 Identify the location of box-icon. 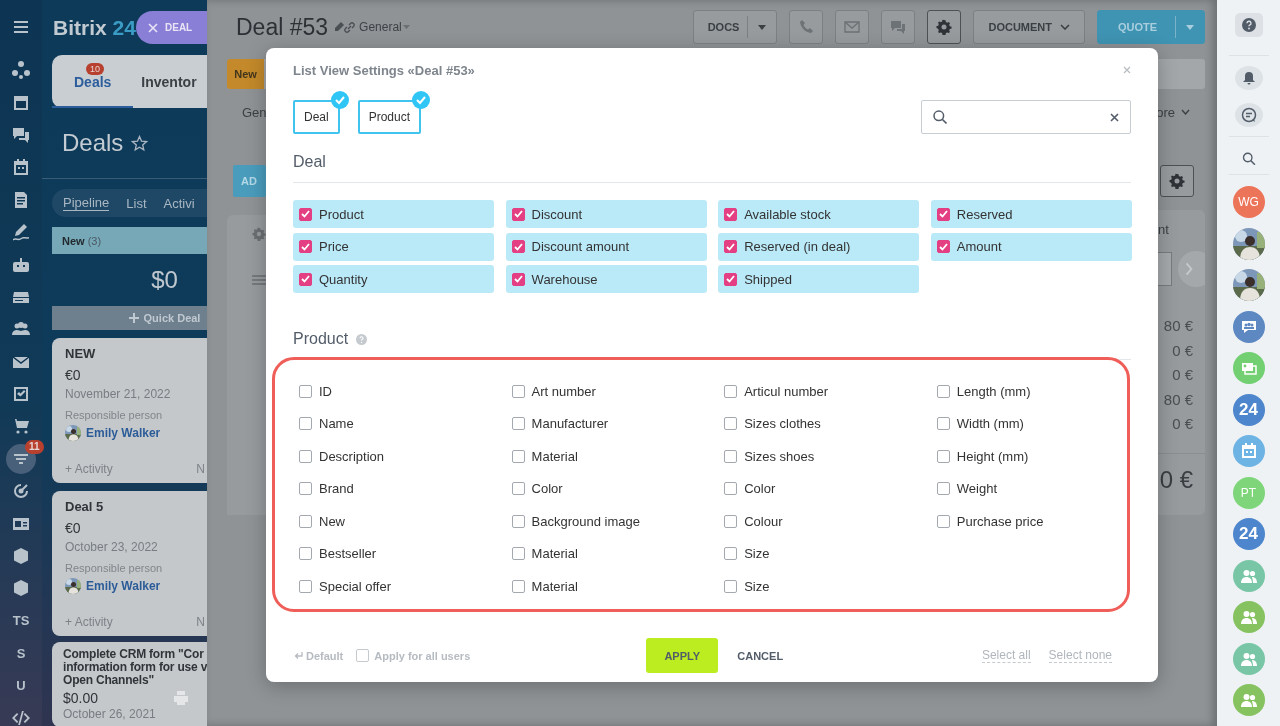
(21, 588).